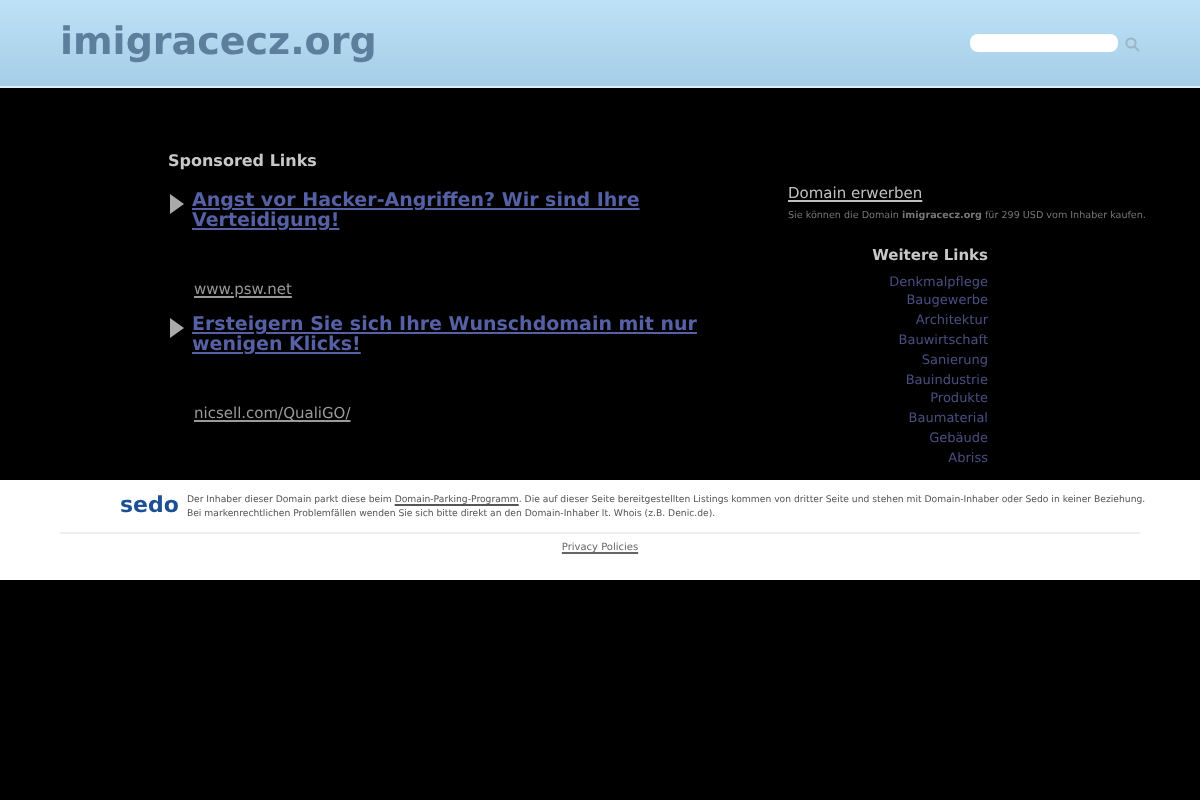 The width and height of the screenshot is (1200, 800). What do you see at coordinates (450, 336) in the screenshot?
I see `ad-headline-link: Ersteigern Sie sich Ihre Wunschdomain mit nur wenigen Klicks!` at bounding box center [450, 336].